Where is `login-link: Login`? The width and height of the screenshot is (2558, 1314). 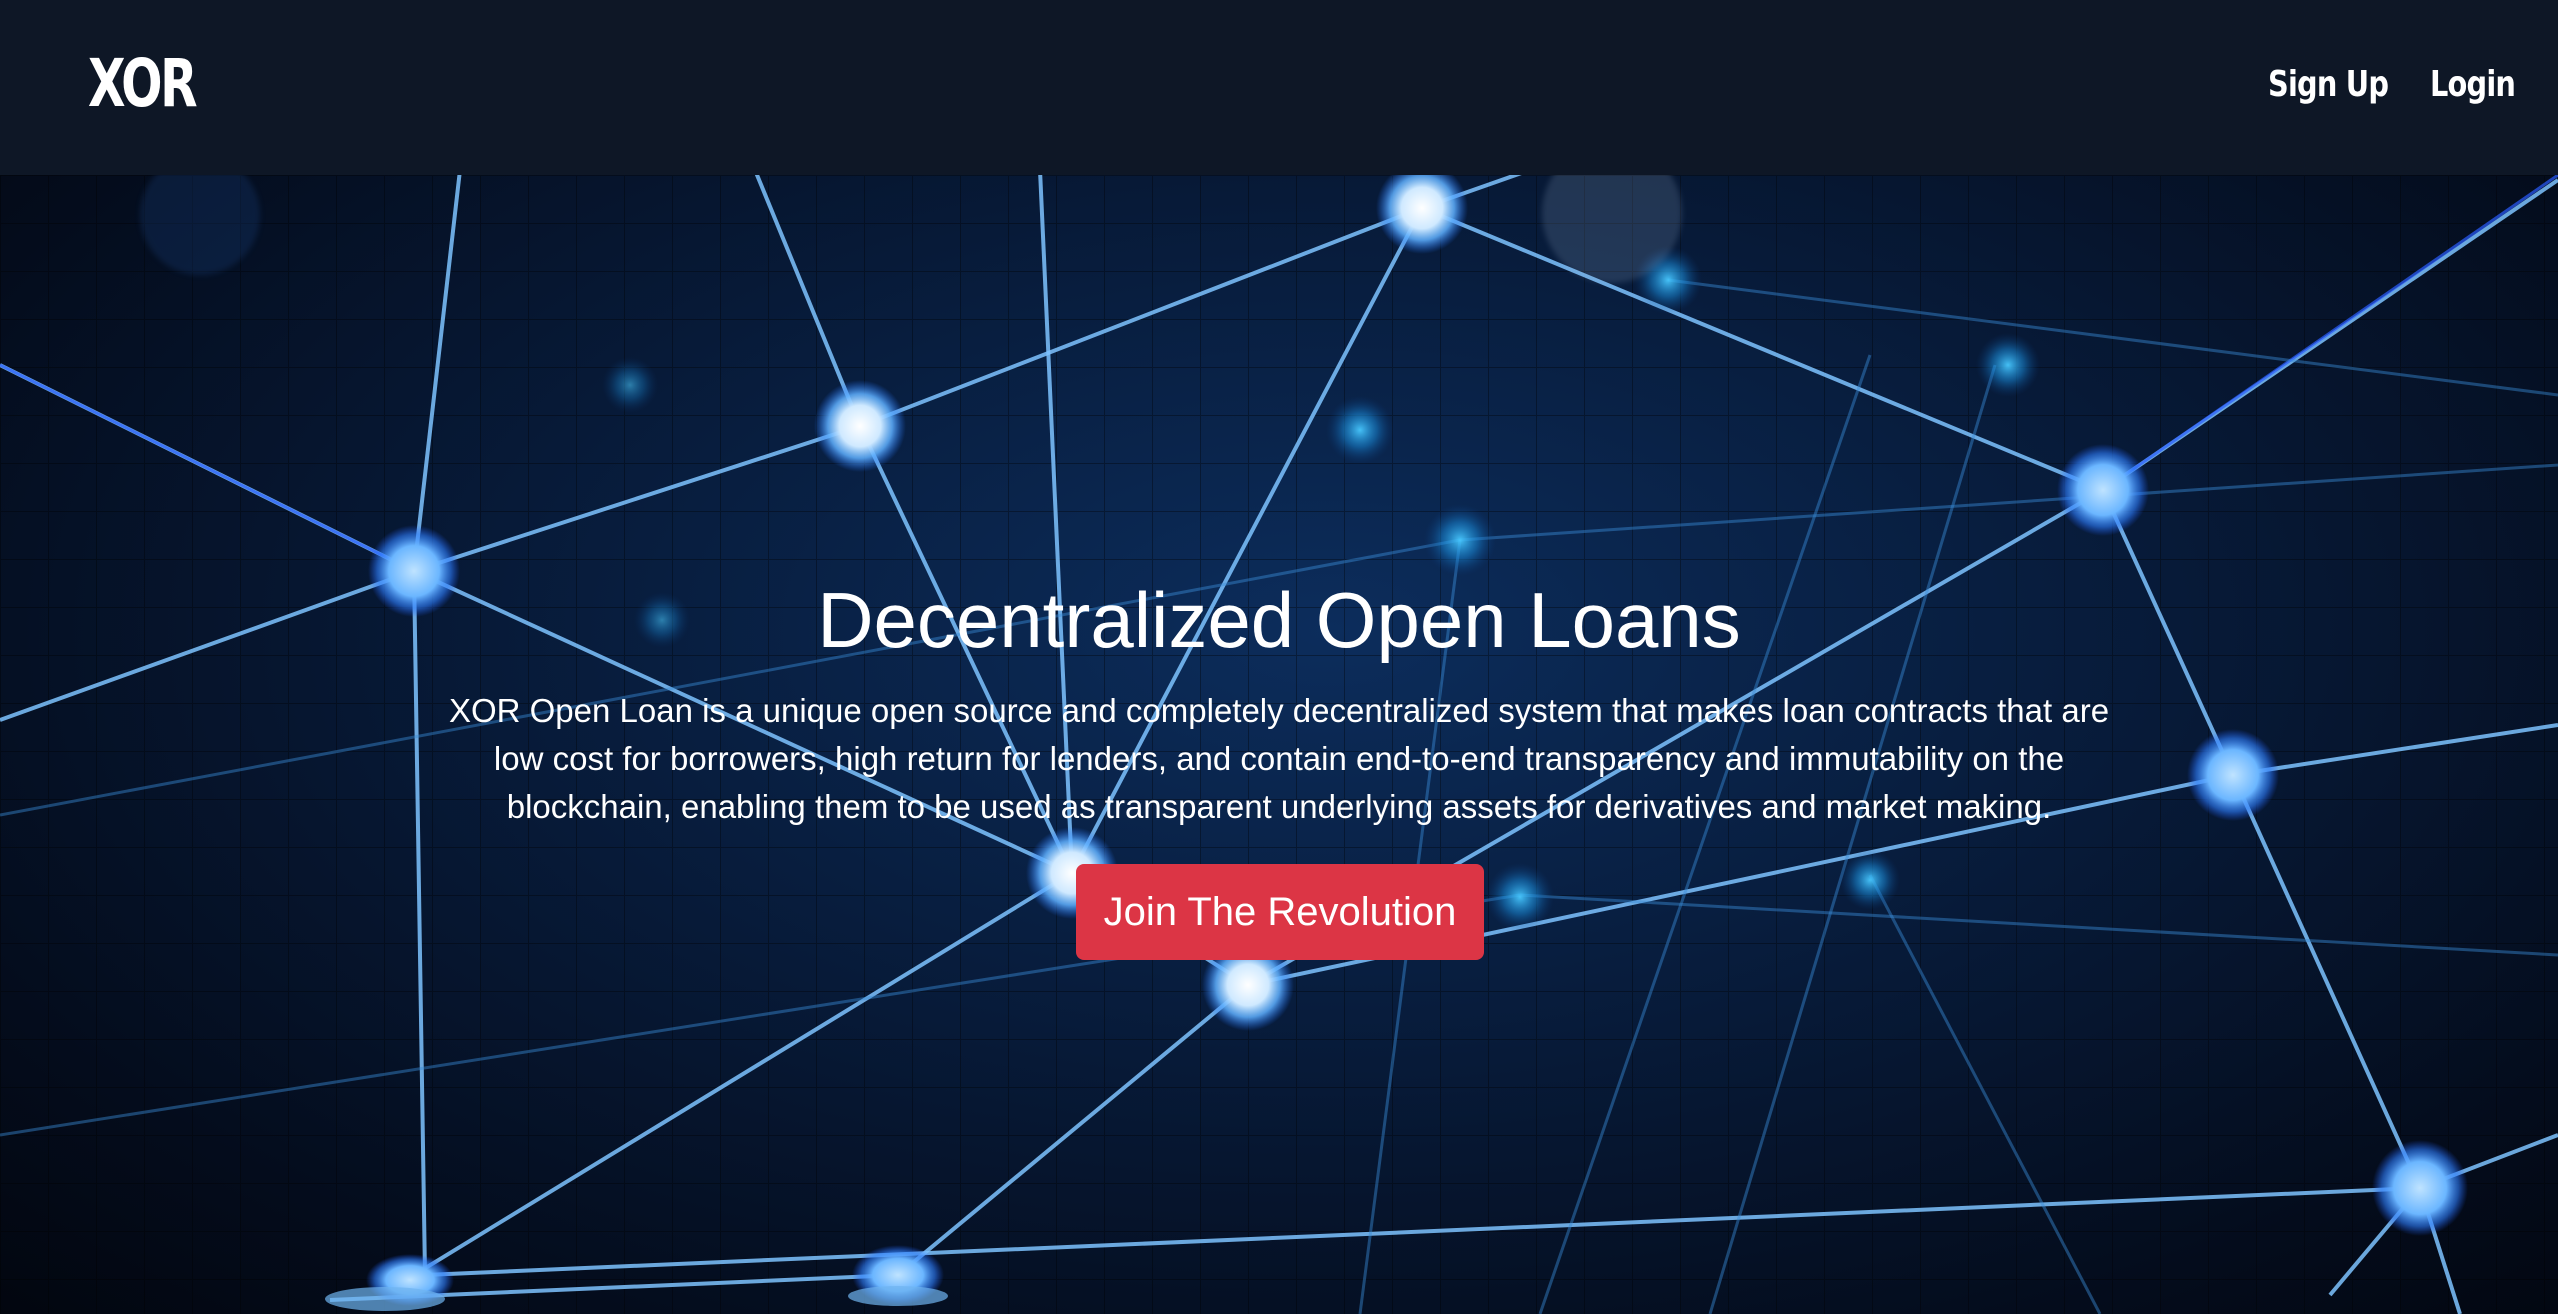 login-link: Login is located at coordinates (2473, 85).